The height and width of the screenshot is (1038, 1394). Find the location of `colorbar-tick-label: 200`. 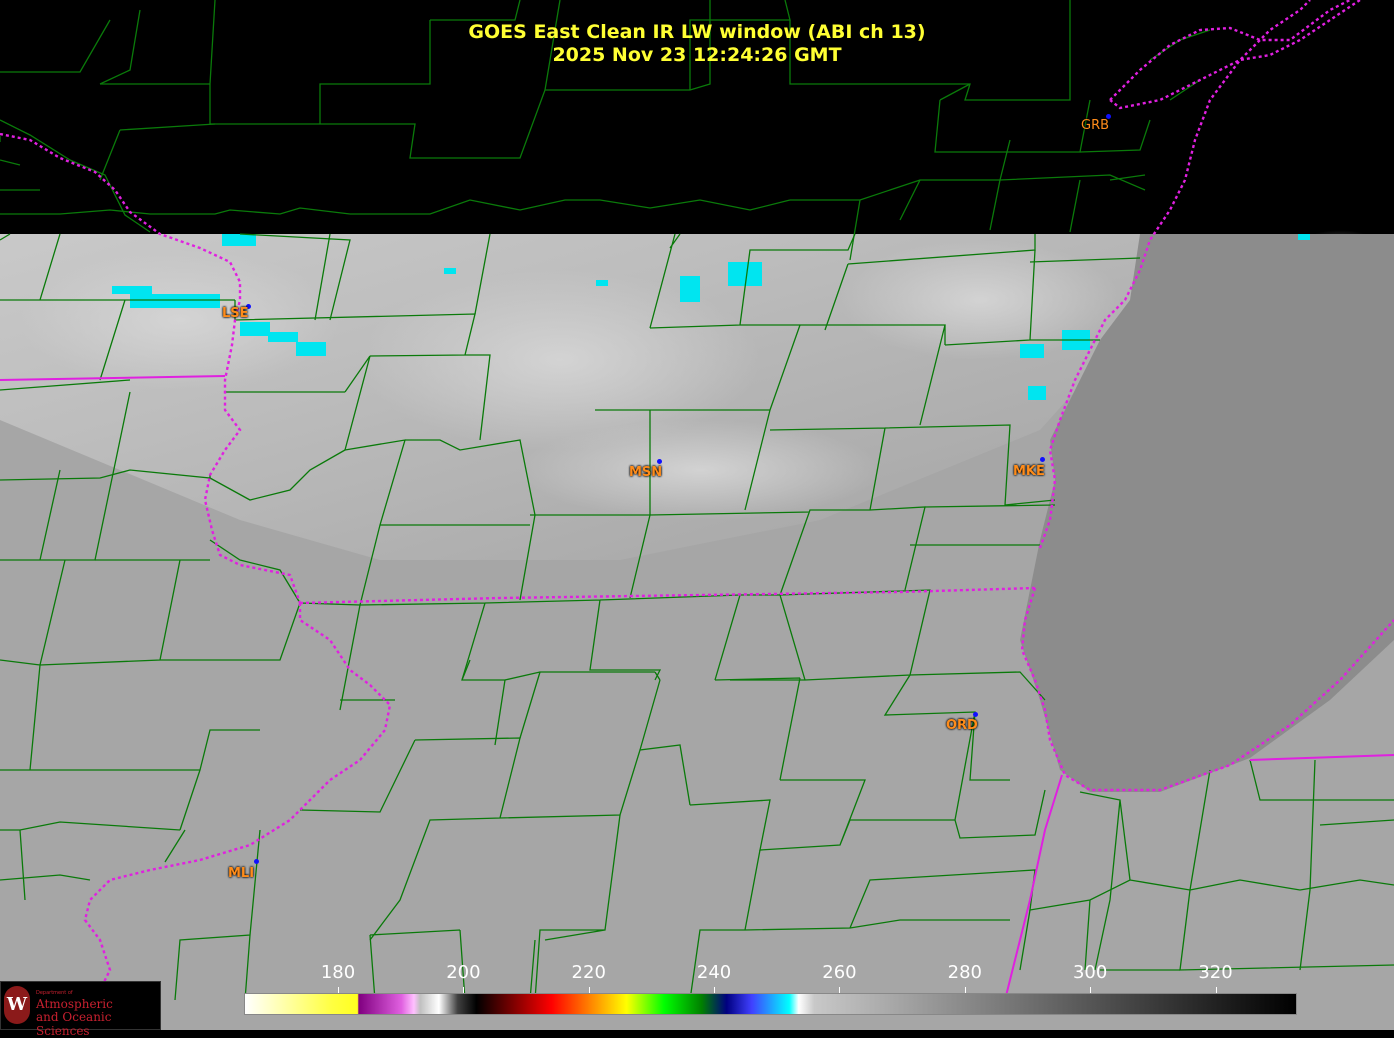

colorbar-tick-label: 200 is located at coordinates (463, 972).